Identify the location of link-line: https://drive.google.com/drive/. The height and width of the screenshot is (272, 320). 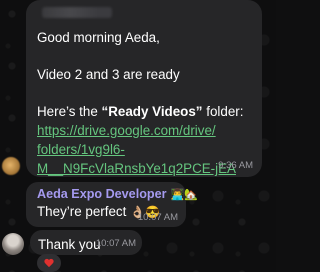
(144, 130).